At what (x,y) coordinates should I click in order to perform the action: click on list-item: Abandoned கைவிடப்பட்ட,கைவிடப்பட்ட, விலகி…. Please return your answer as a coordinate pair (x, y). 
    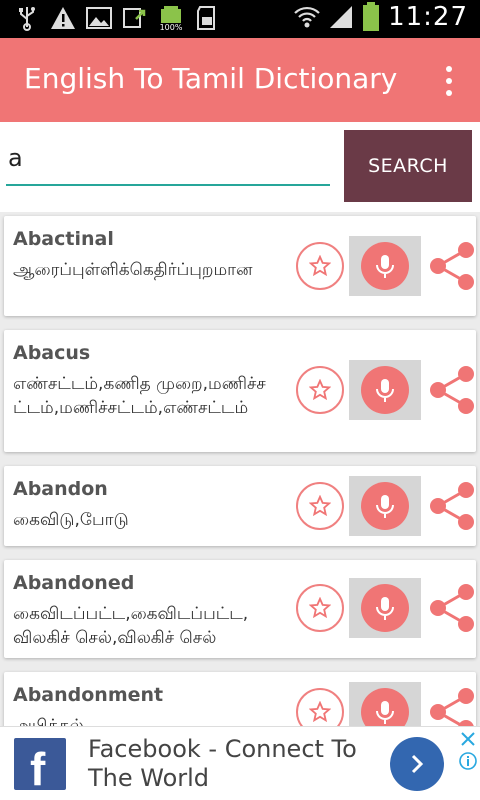
    Looking at the image, I should click on (240, 609).